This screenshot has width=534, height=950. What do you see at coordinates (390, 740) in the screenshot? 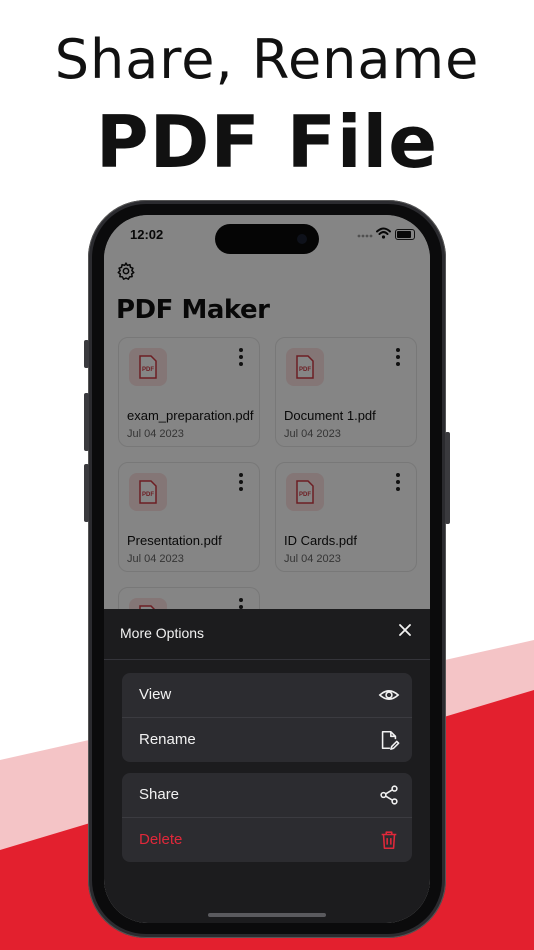
I see `edit-file-icon` at bounding box center [390, 740].